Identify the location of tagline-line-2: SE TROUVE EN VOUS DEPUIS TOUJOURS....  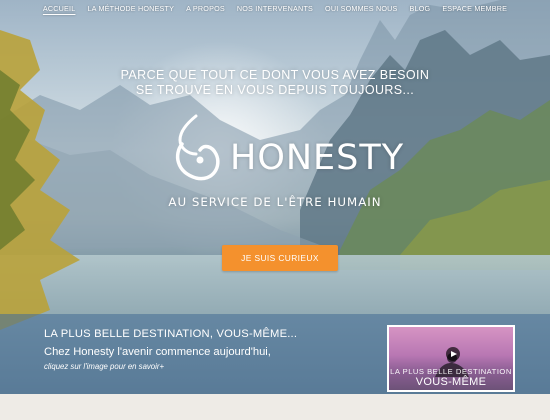
(275, 90).